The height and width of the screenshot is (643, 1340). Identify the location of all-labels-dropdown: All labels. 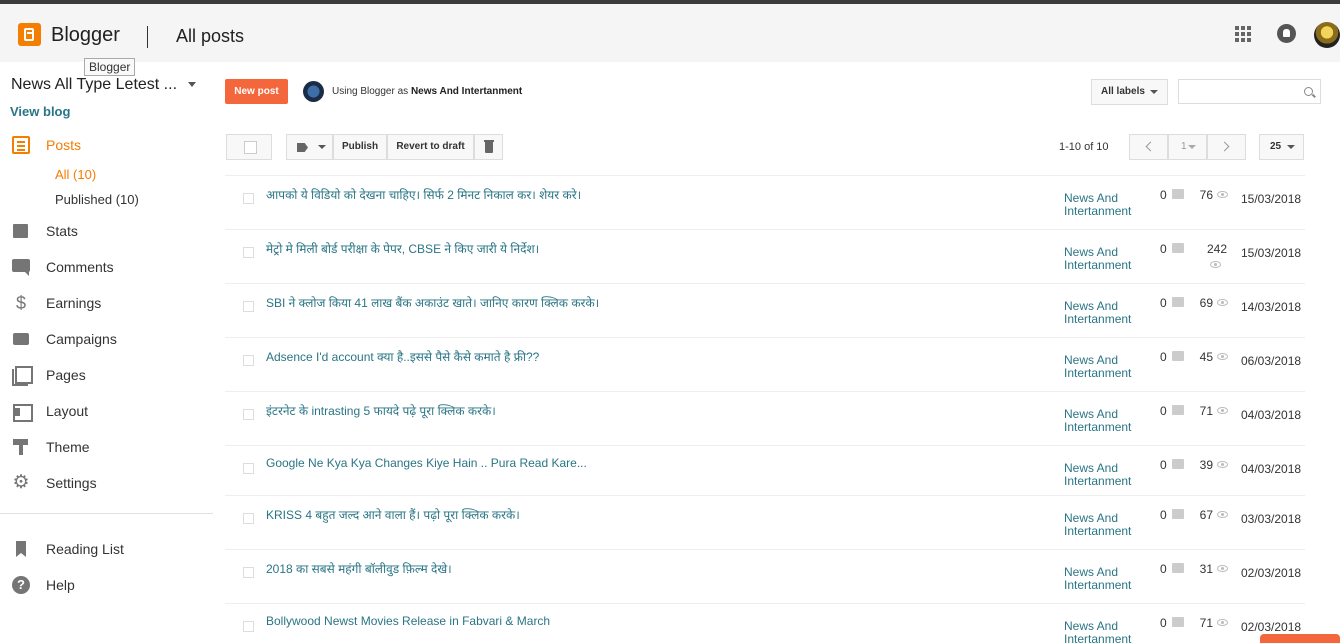
(1129, 92).